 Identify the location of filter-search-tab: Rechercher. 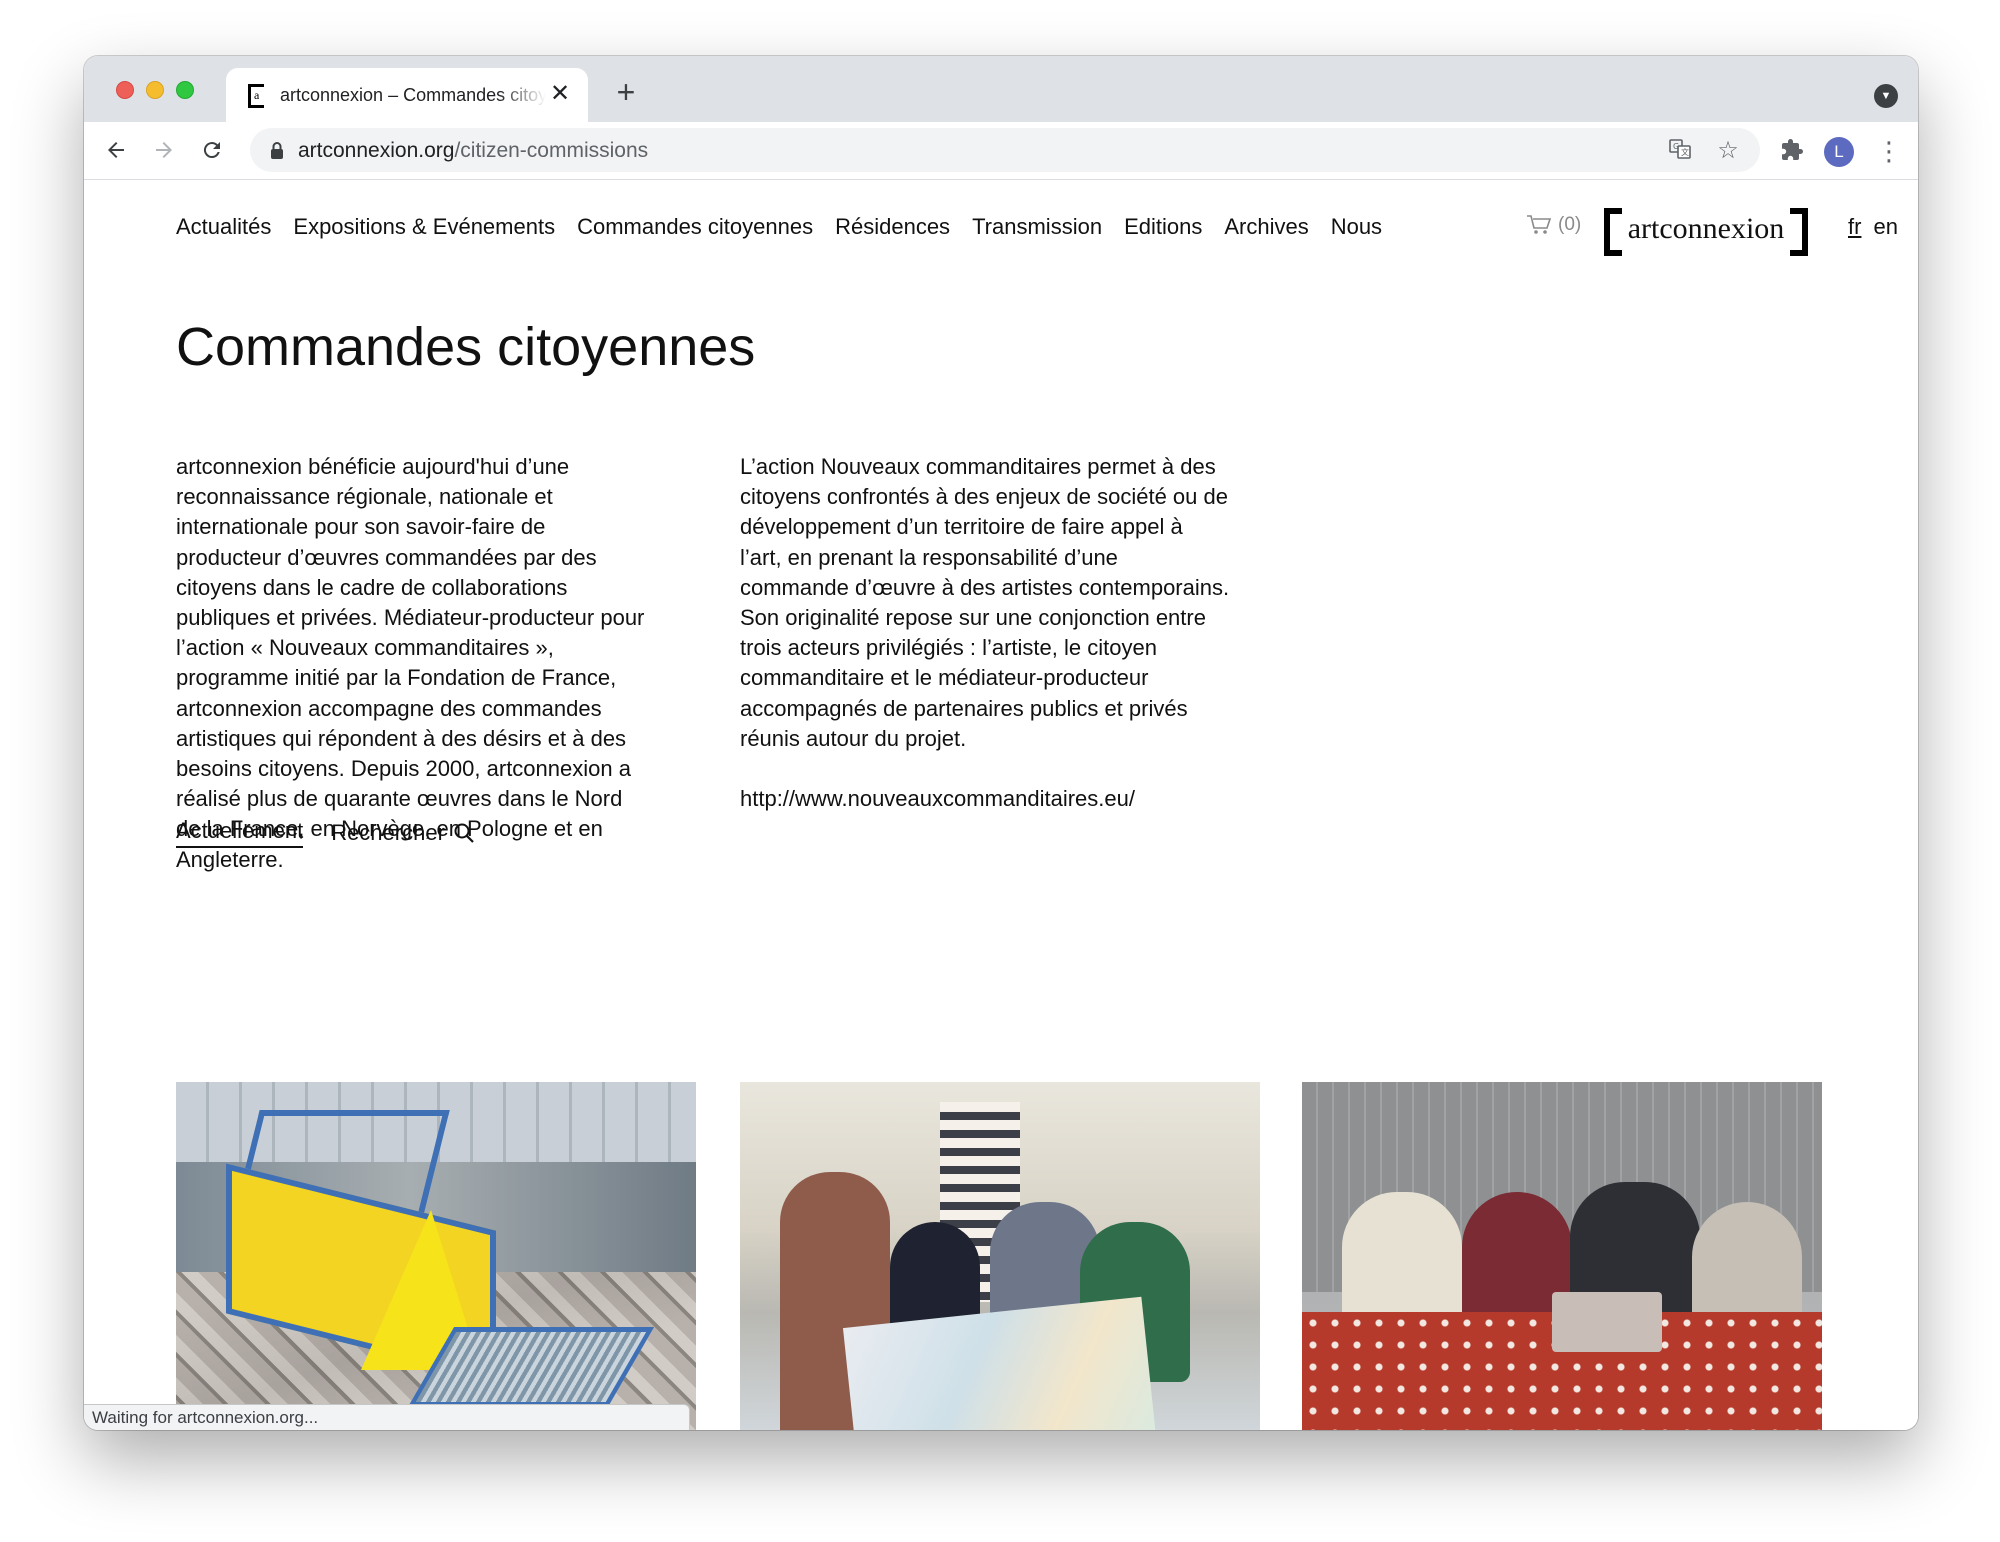
(403, 833).